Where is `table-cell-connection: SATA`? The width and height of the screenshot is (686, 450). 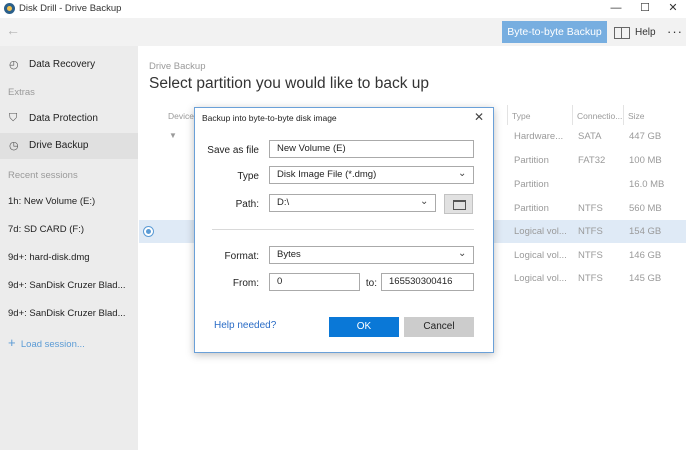
table-cell-connection: SATA is located at coordinates (590, 136).